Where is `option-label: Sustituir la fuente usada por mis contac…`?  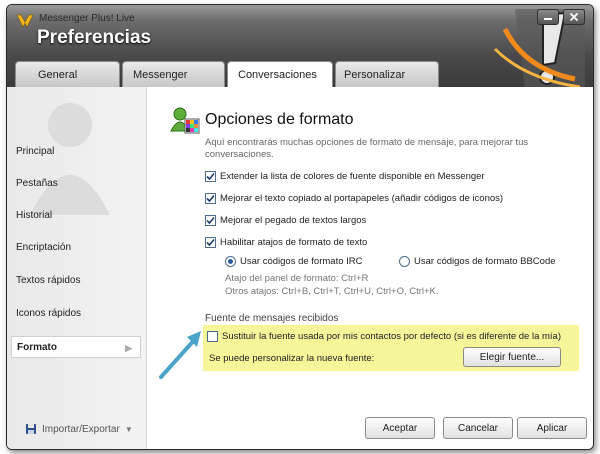
option-label: Sustituir la fuente usada por mis contac… is located at coordinates (392, 336).